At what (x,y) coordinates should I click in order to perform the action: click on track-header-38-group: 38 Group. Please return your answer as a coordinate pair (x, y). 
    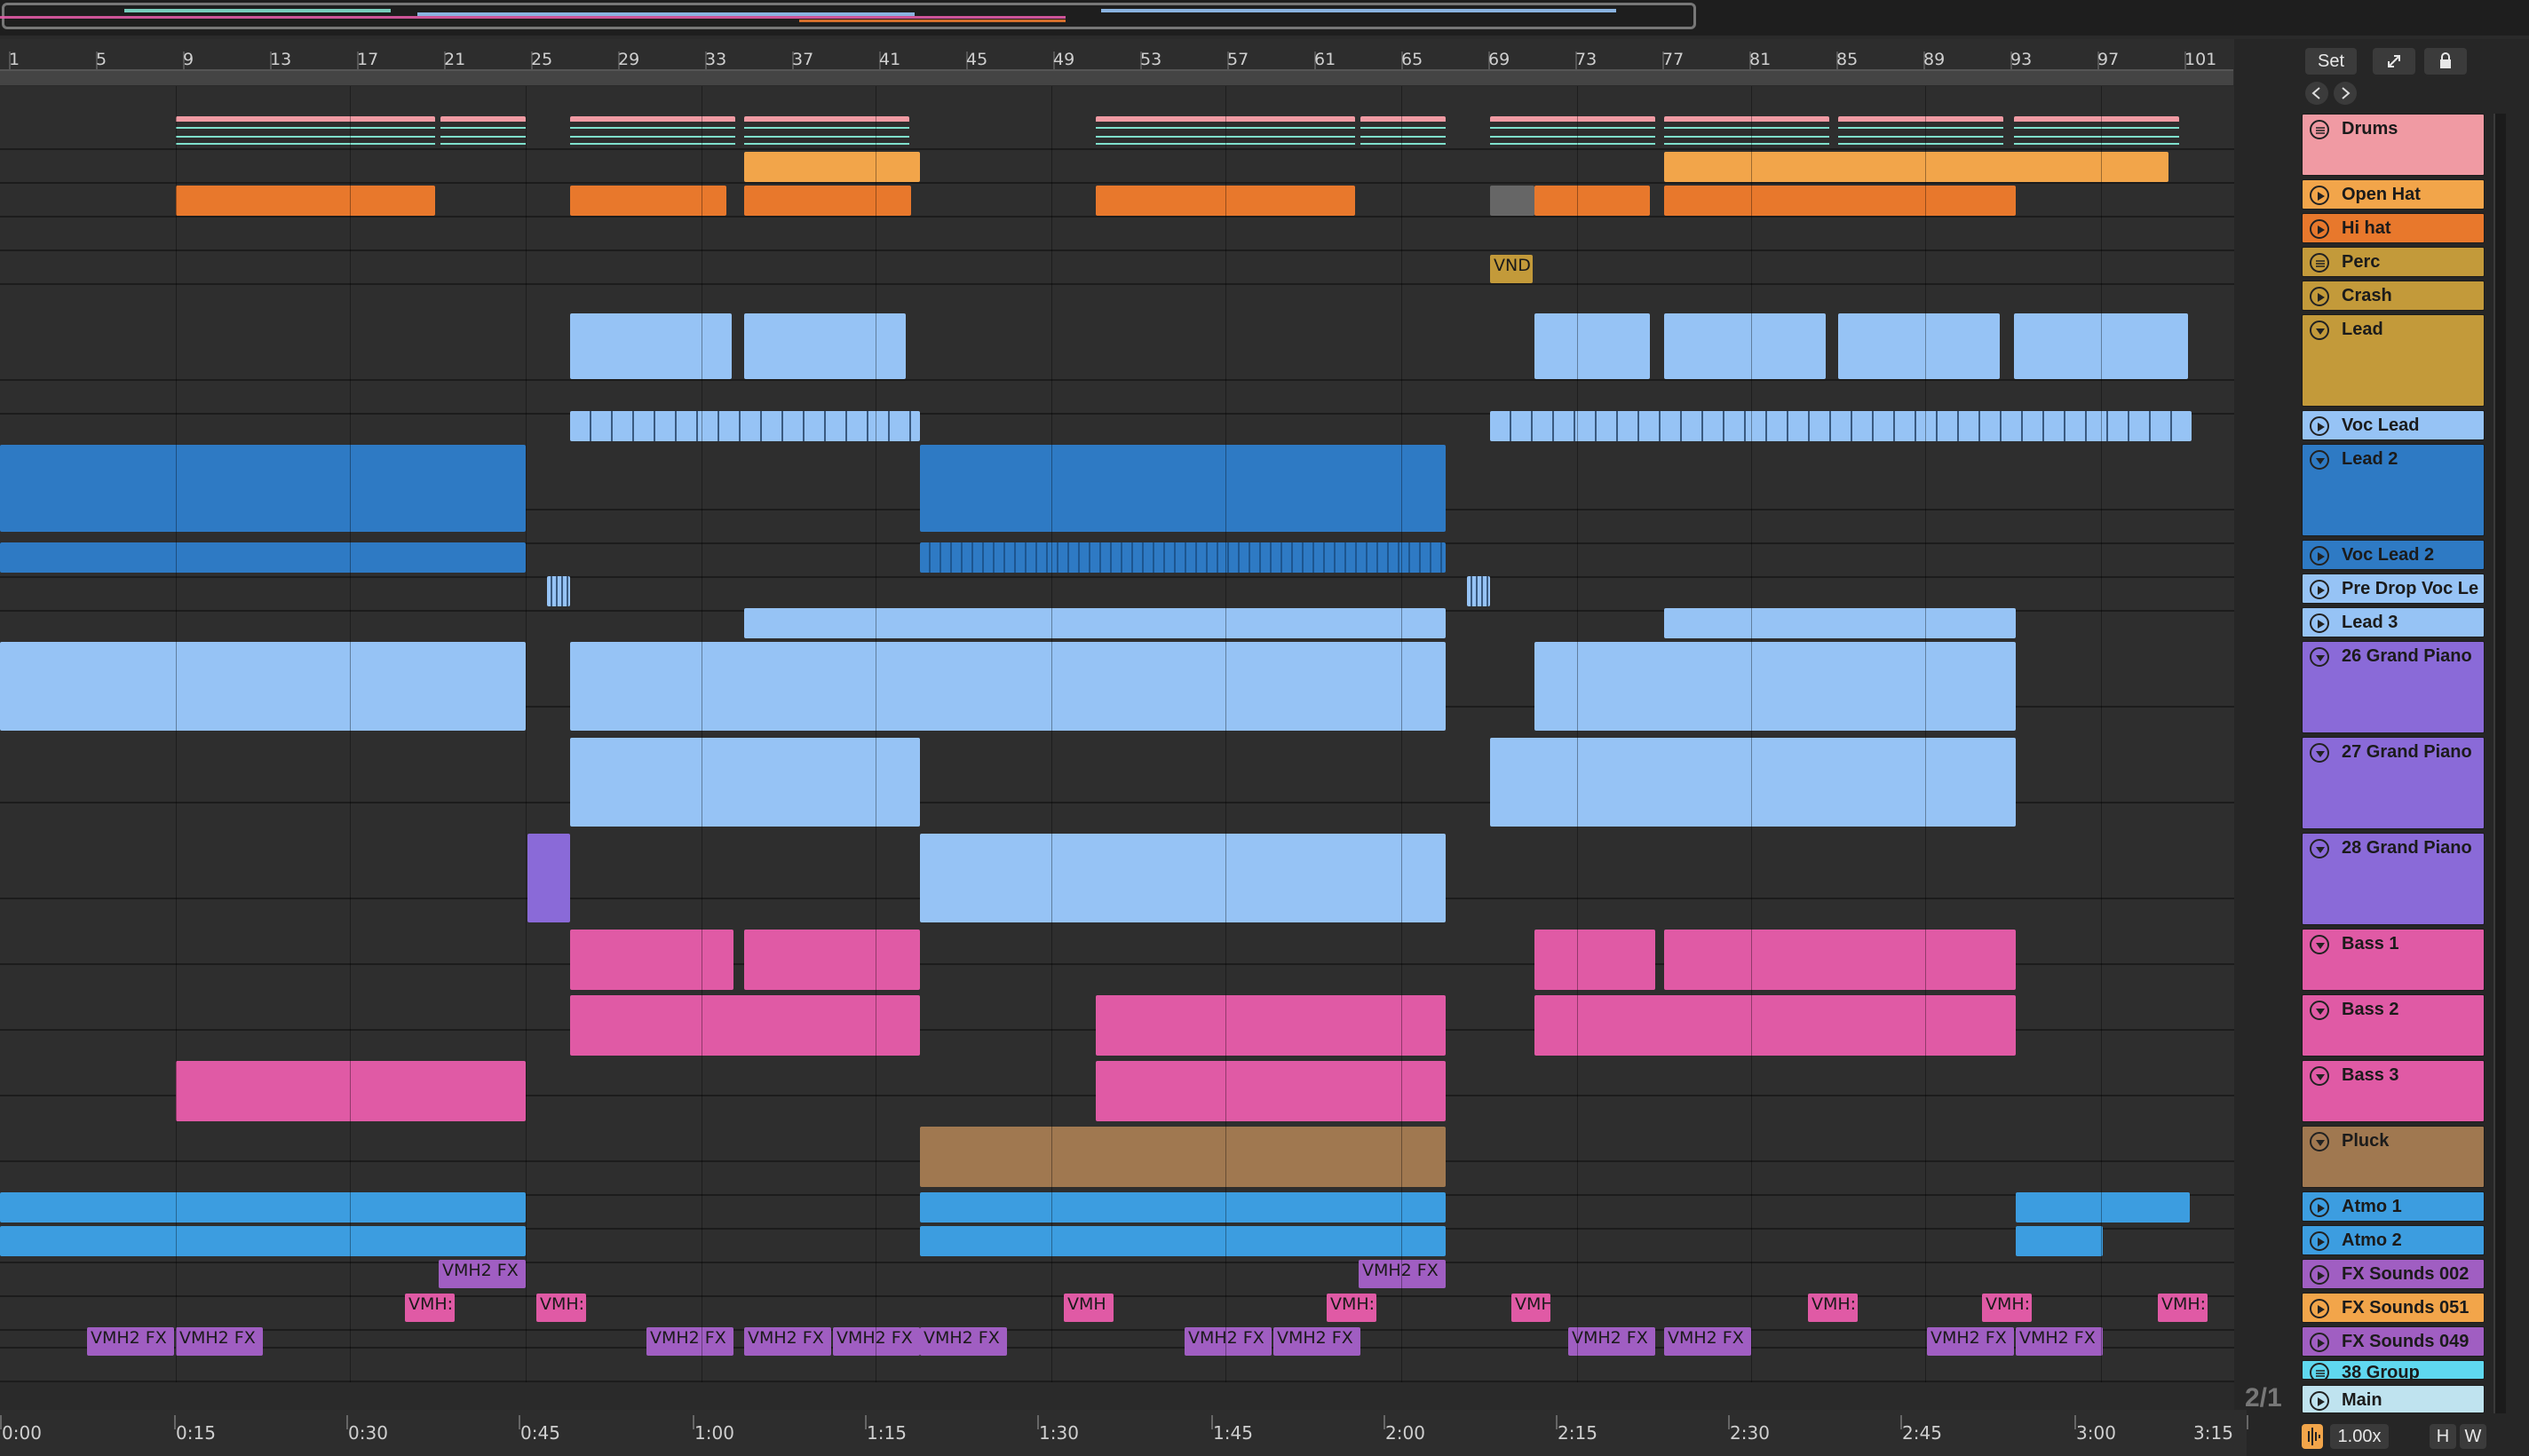
    Looking at the image, I should click on (2394, 1370).